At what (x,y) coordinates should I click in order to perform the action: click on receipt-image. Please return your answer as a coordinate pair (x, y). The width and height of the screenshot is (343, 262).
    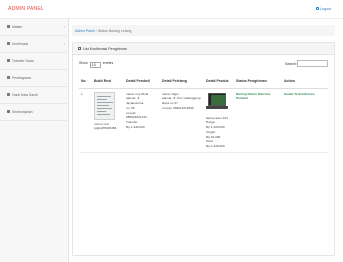
    Looking at the image, I should click on (104, 105).